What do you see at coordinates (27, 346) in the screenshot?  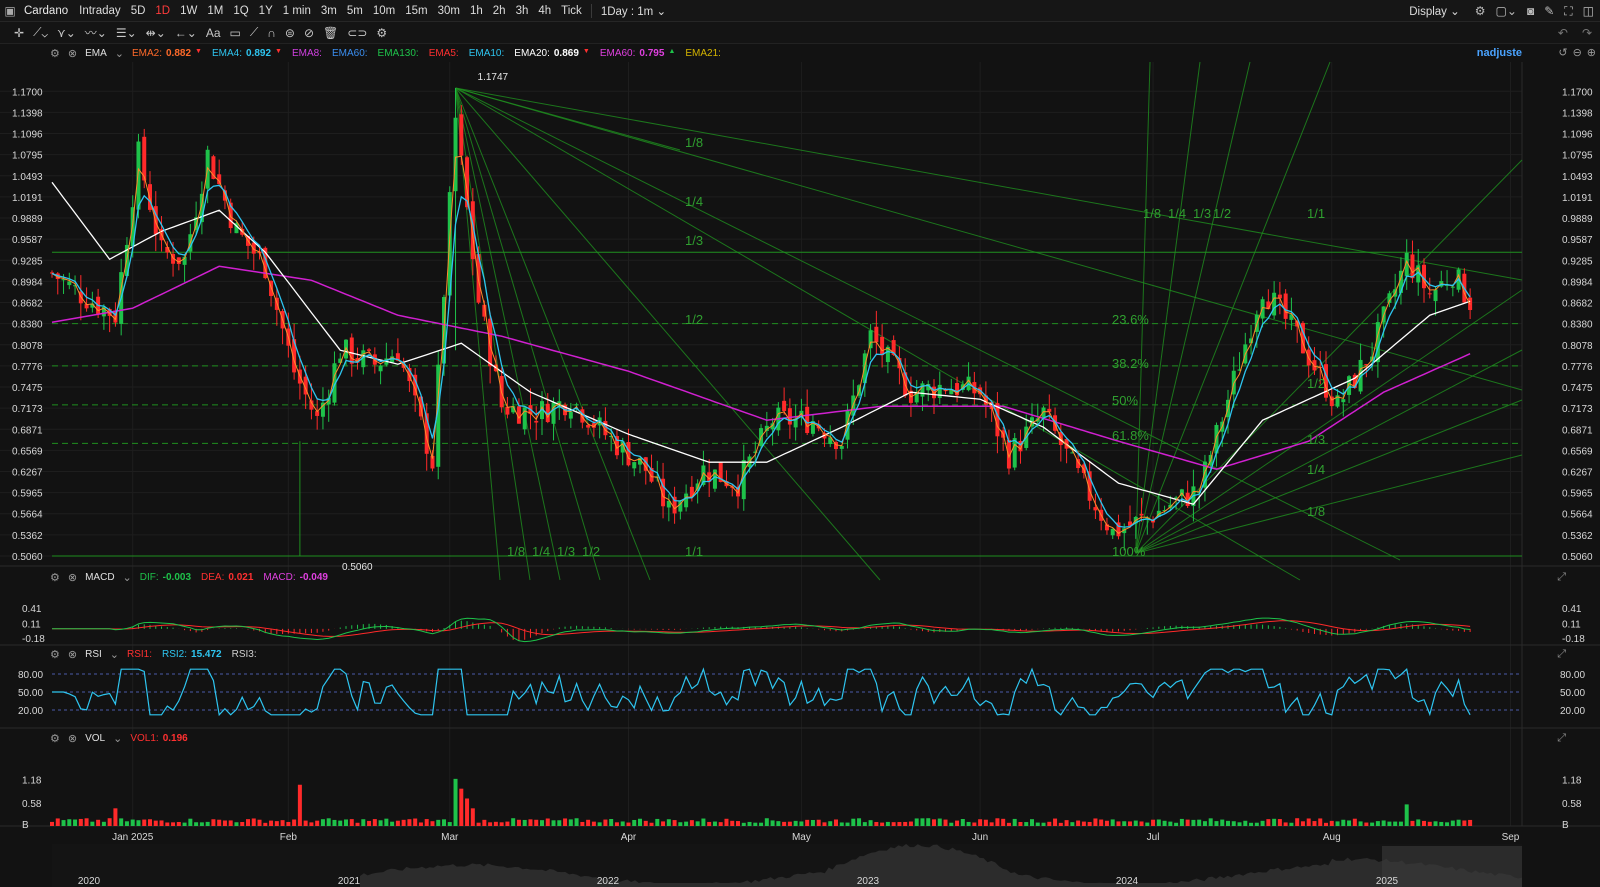 I see `price-tick-left: 0.8078` at bounding box center [27, 346].